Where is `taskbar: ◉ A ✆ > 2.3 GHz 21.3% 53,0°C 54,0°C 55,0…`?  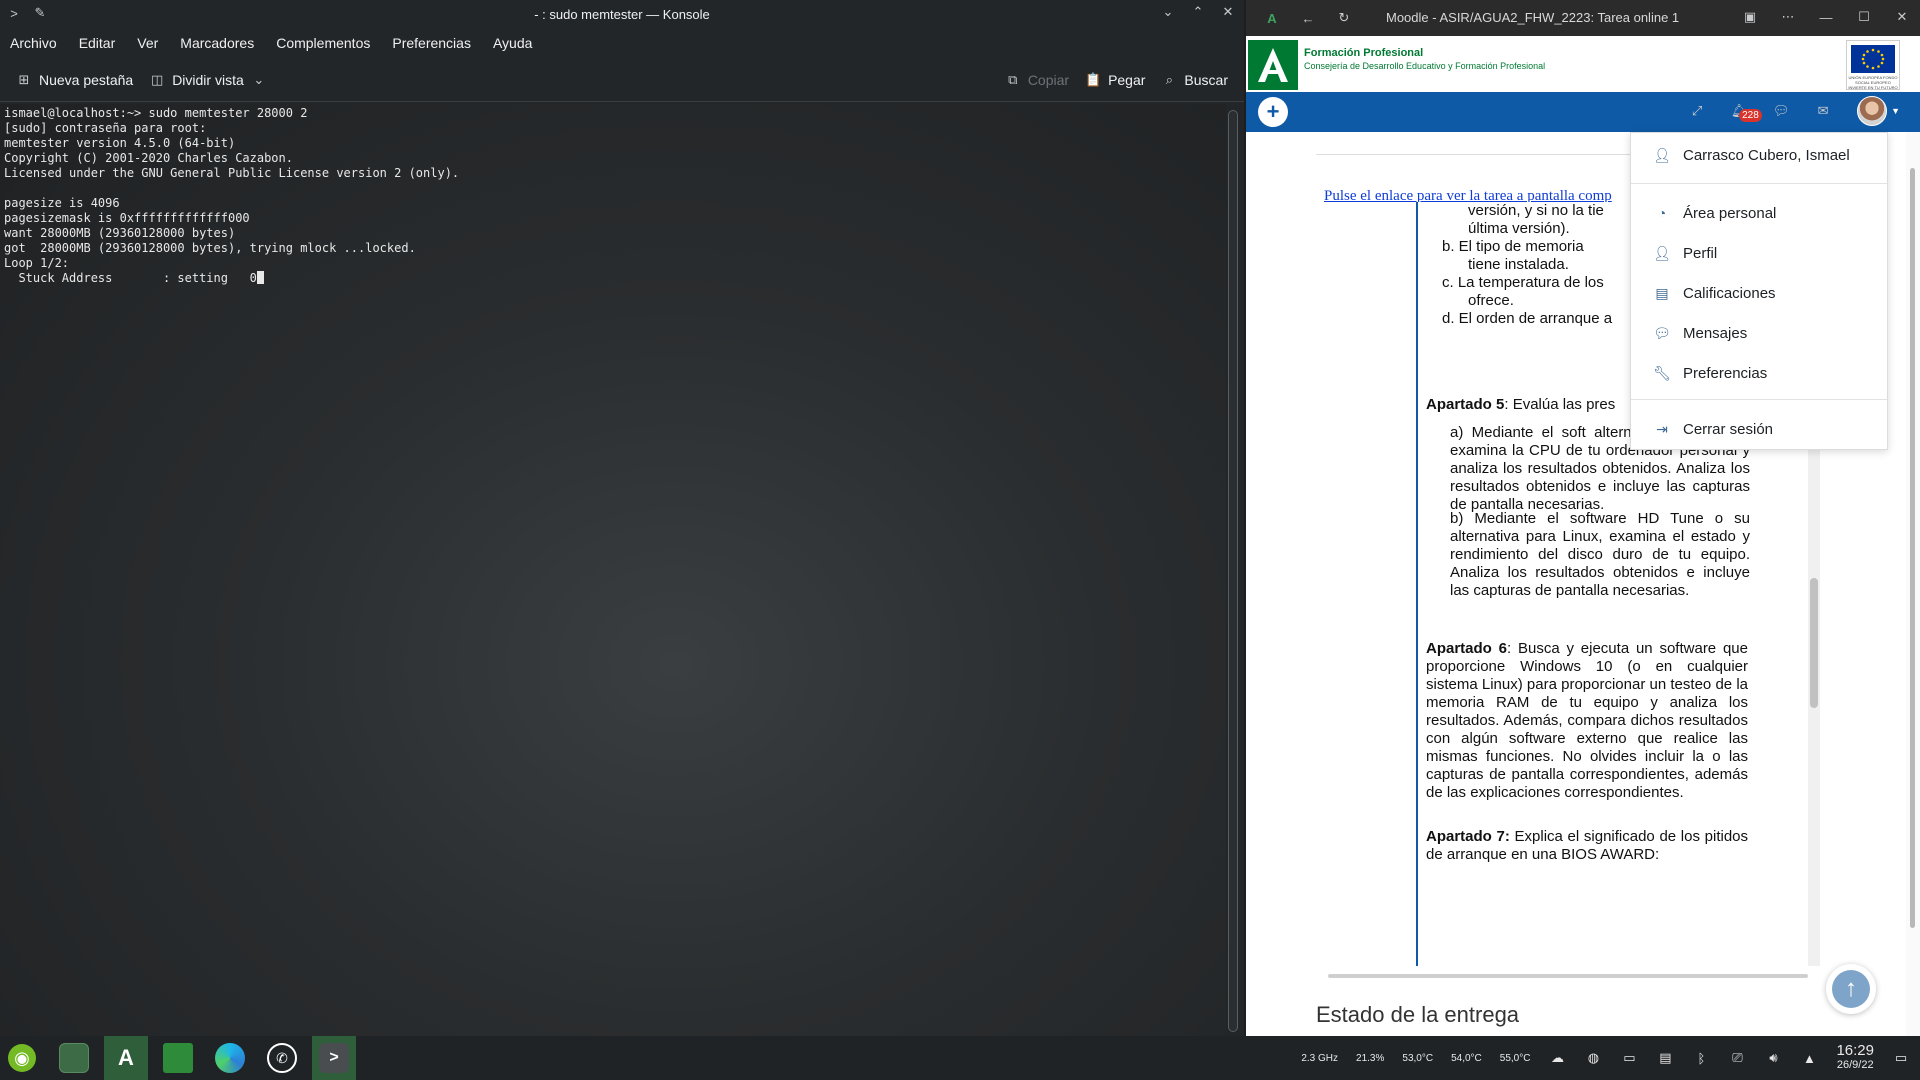
taskbar: ◉ A ✆ > 2.3 GHz 21.3% 53,0°C 54,0°C 55,0… is located at coordinates (960, 1058).